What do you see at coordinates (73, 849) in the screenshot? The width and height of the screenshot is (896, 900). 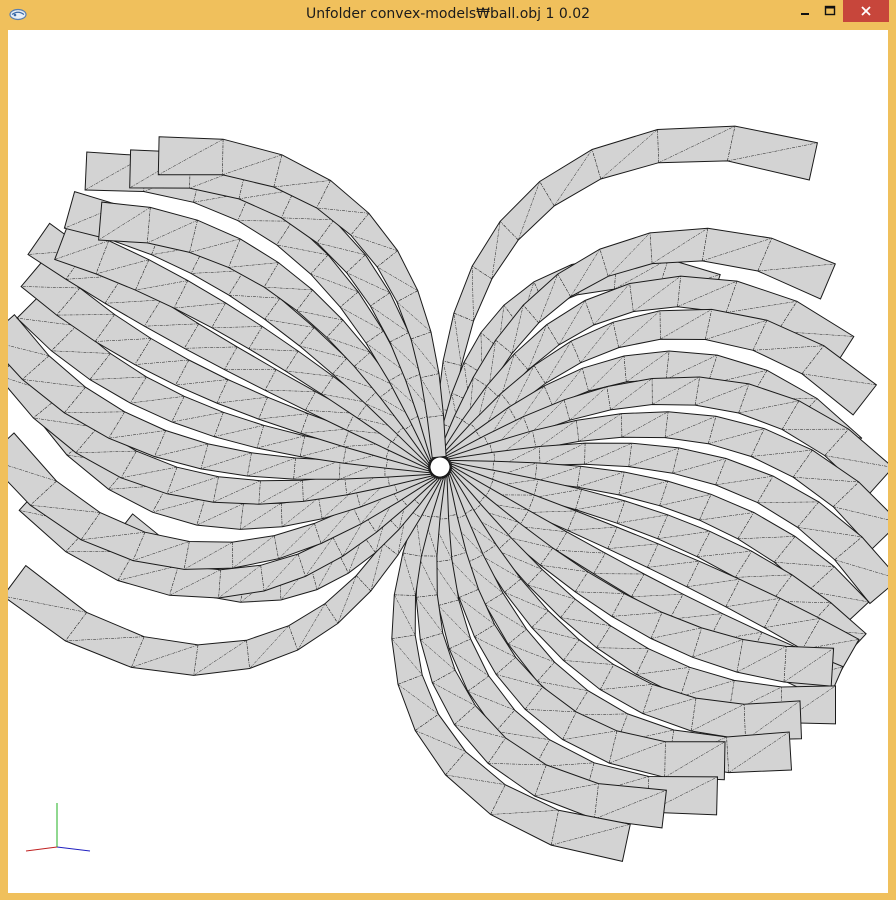 I see `axis-x-line` at bounding box center [73, 849].